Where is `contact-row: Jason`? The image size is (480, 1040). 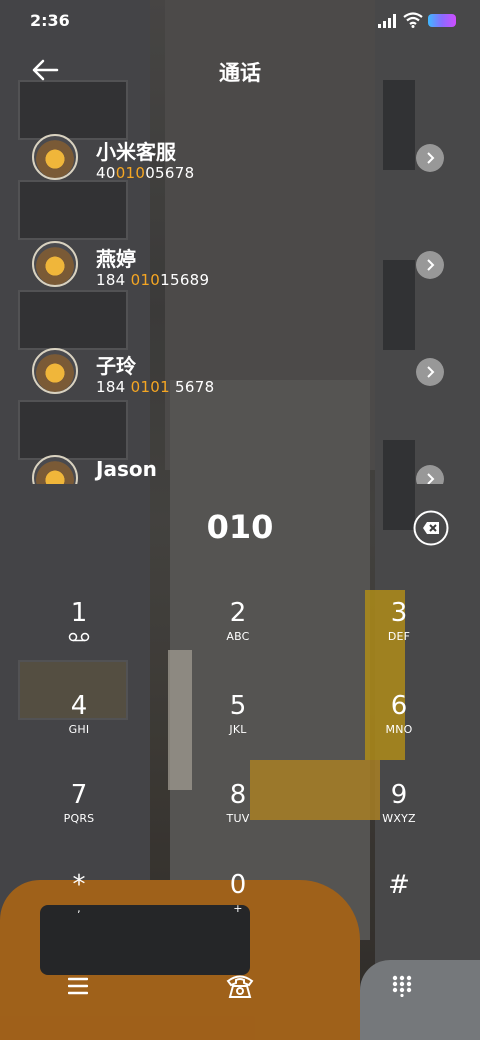 contact-row: Jason is located at coordinates (240, 461).